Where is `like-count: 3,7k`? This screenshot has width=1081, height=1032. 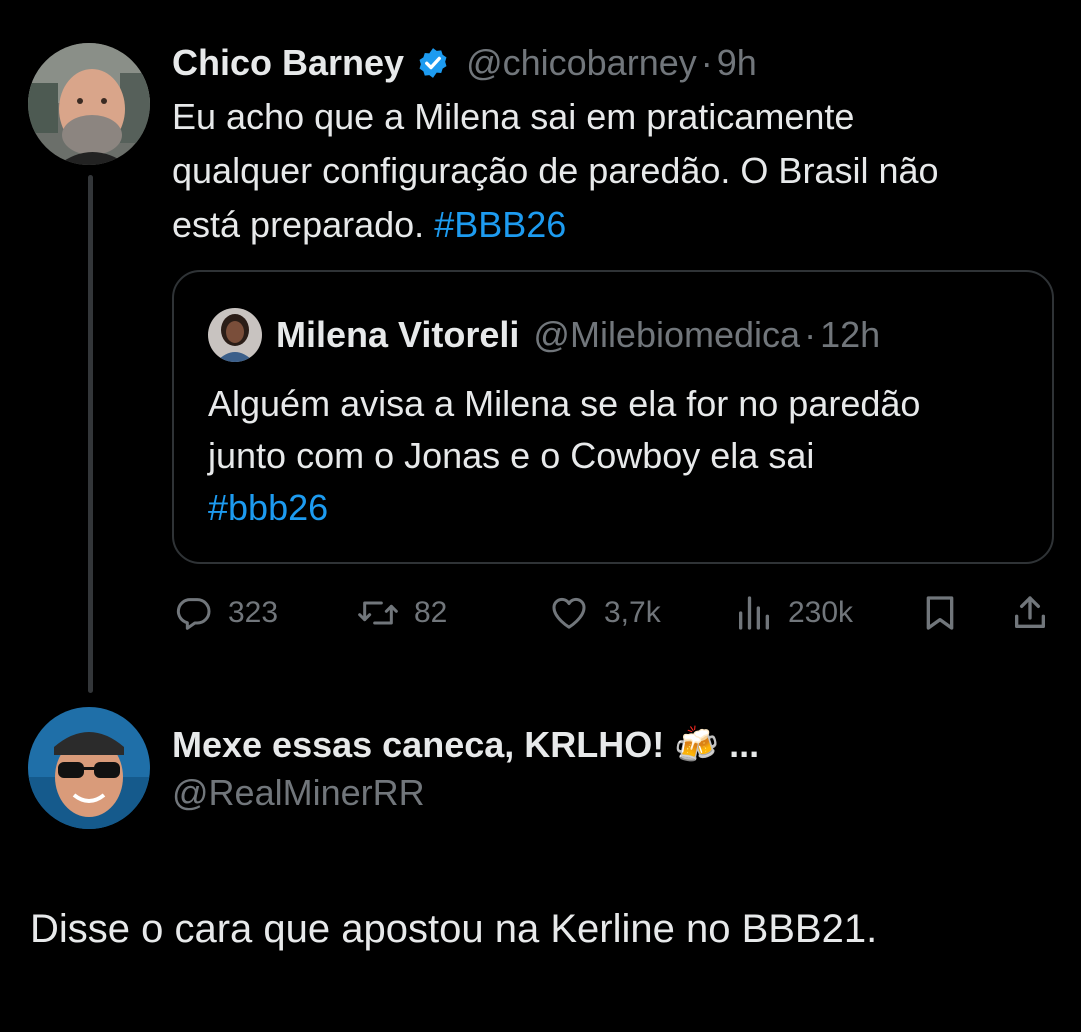 like-count: 3,7k is located at coordinates (632, 612).